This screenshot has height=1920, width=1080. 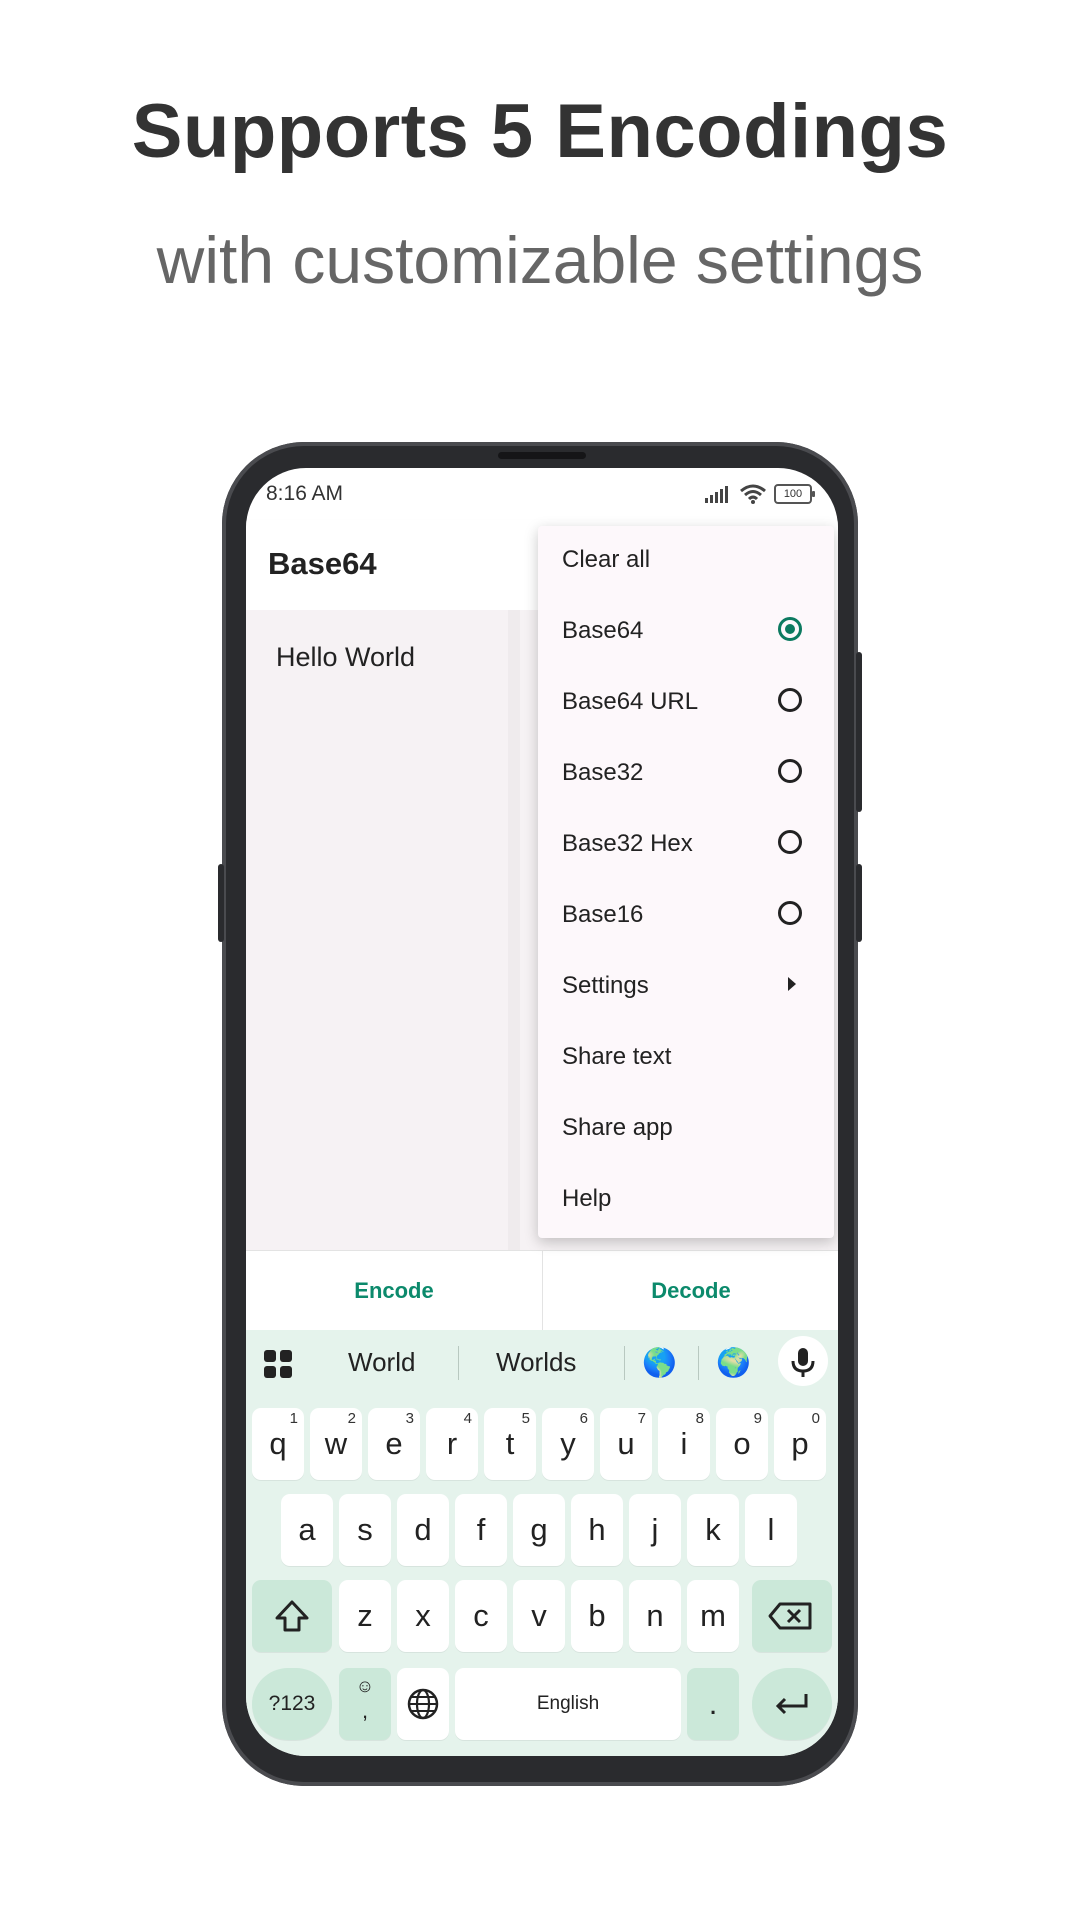 I want to click on menu-label: Settings, so click(x=605, y=985).